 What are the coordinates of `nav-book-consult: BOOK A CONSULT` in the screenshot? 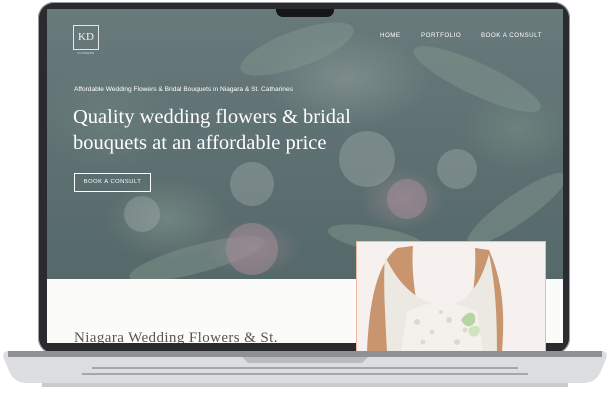 It's located at (511, 35).